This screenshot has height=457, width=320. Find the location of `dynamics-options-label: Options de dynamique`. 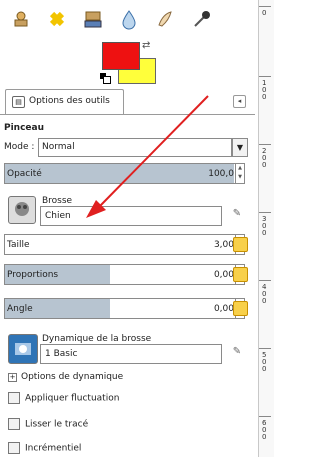

dynamics-options-label: Options de dynamique is located at coordinates (72, 377).